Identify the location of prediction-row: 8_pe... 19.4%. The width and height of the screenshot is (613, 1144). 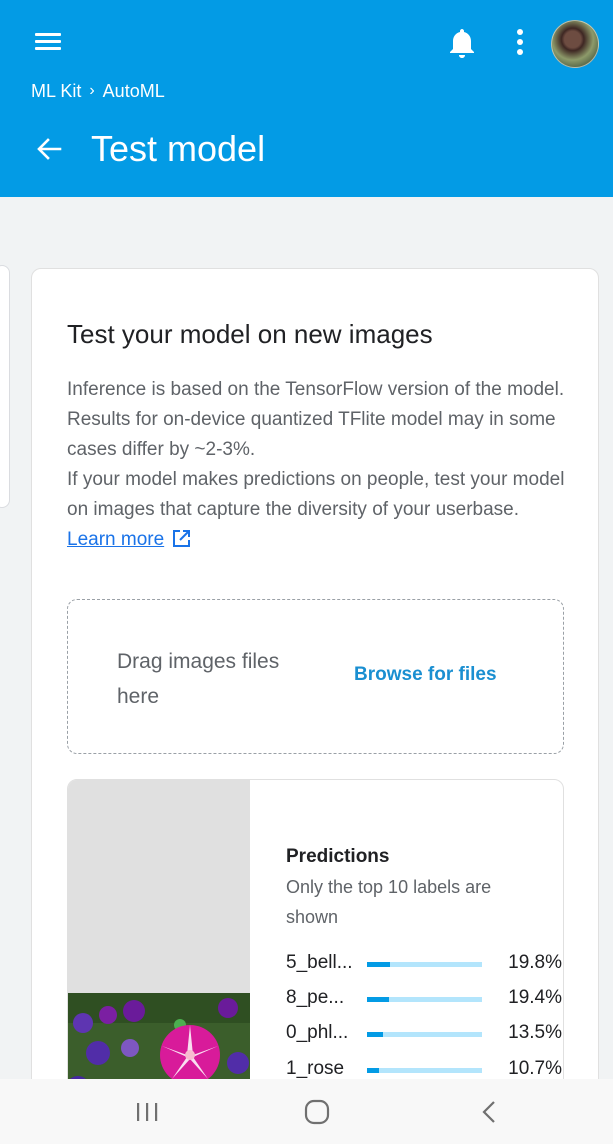
(424, 999).